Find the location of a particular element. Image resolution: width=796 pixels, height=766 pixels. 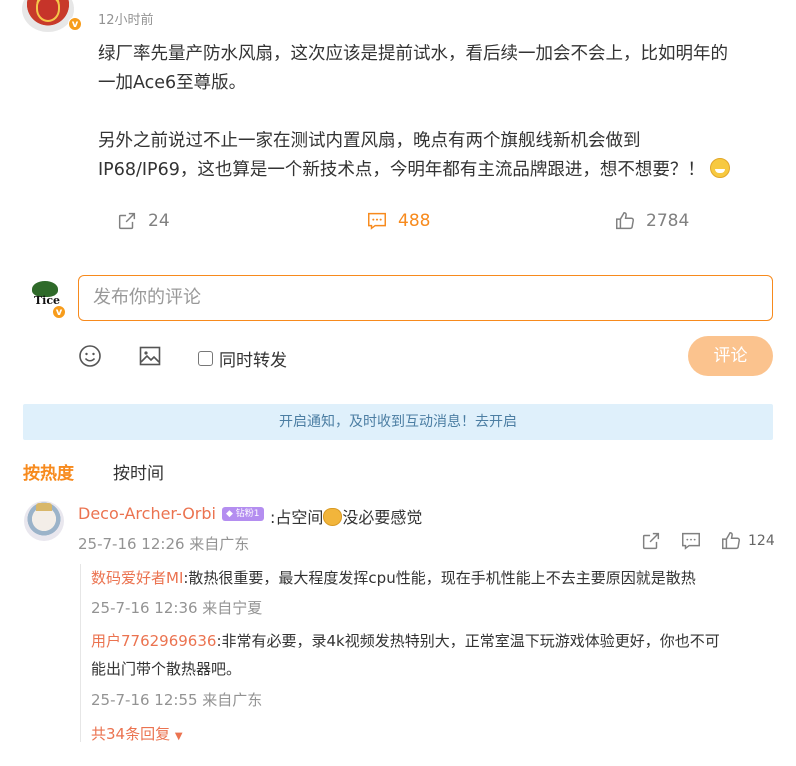

reply-meta: 25-7-16 12:55 来自广东 is located at coordinates (177, 700).